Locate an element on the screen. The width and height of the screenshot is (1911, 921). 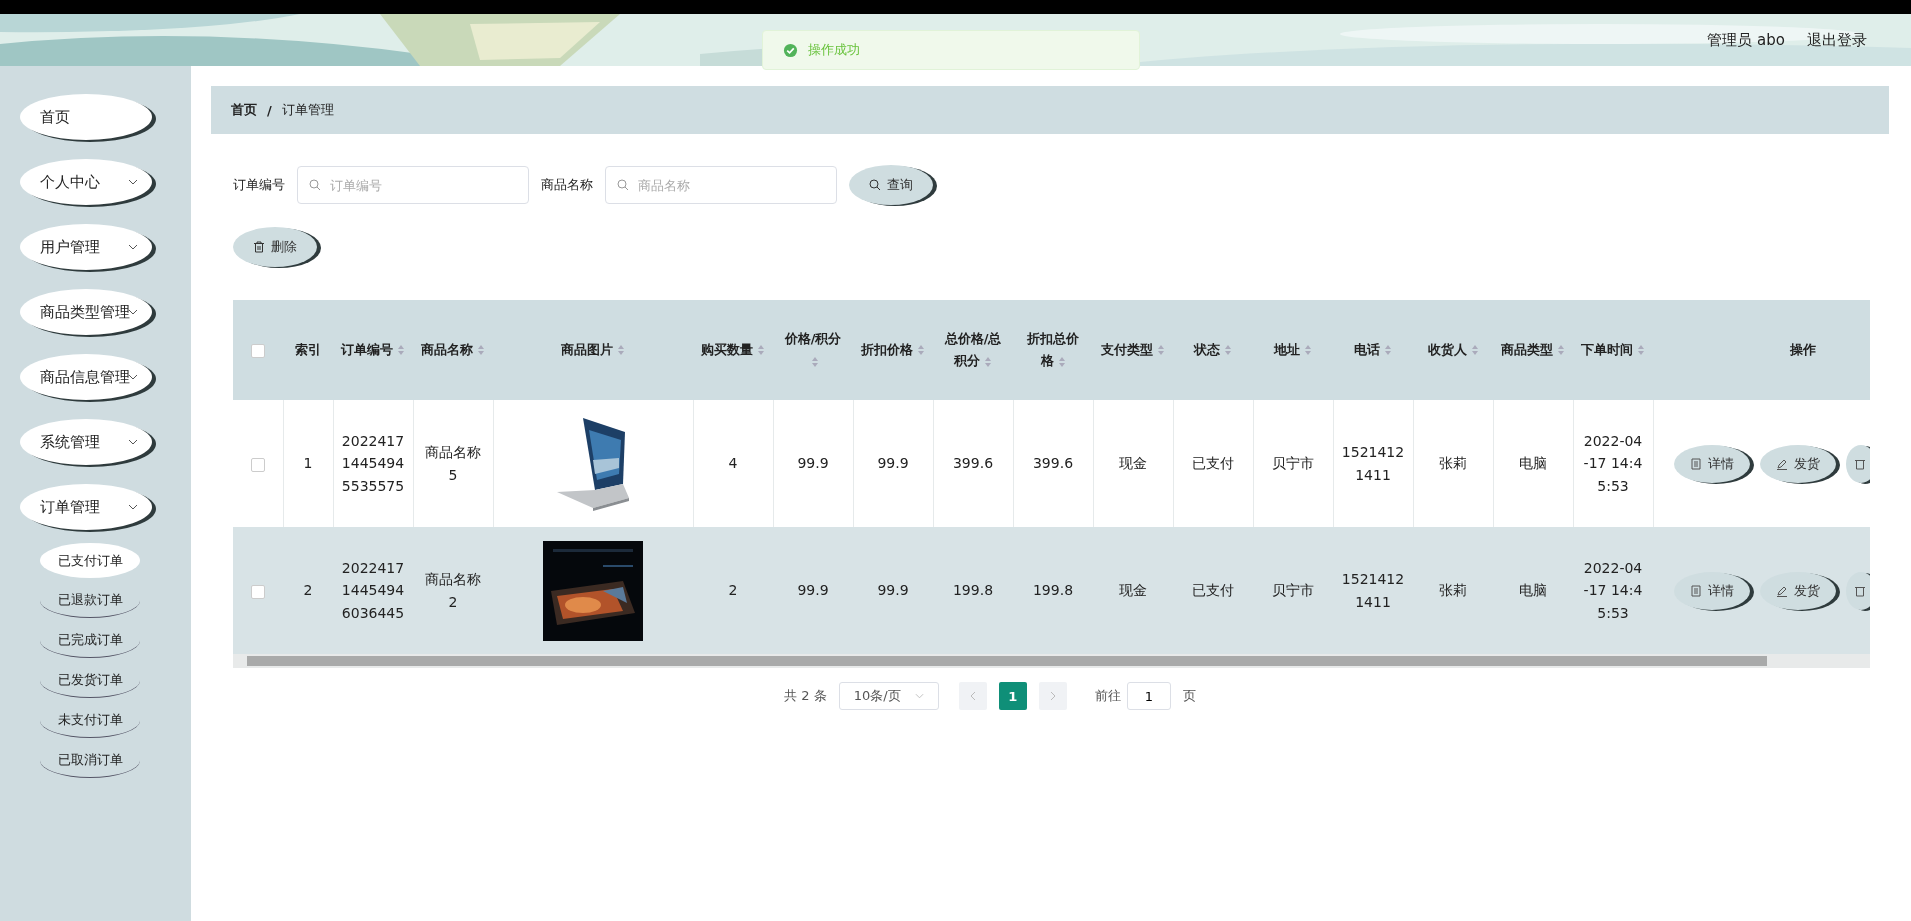
menu-item: 商品信息管理 is located at coordinates (86, 377).